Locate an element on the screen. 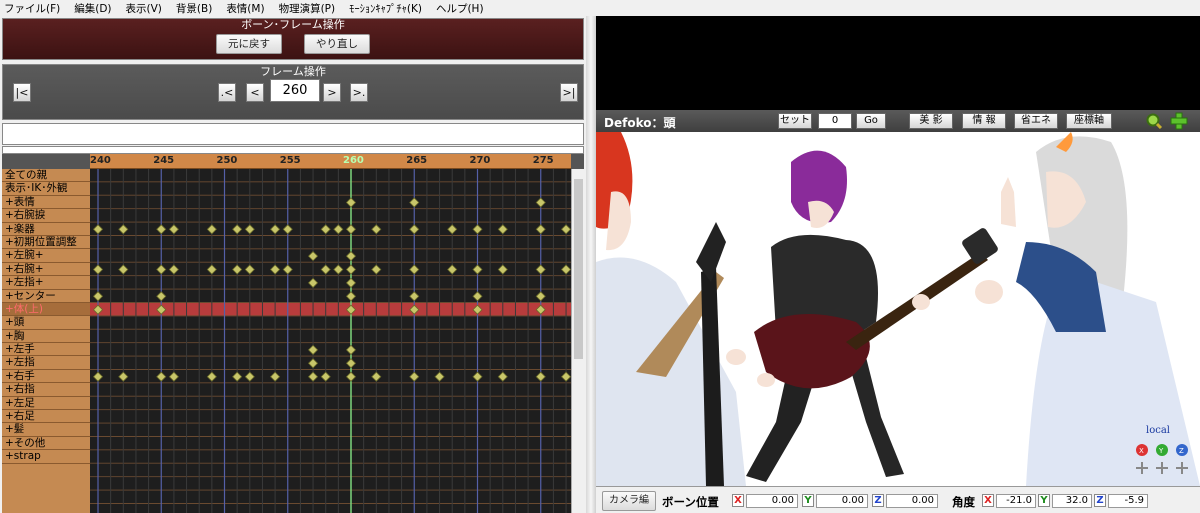 This screenshot has height=513, width=1200. frame-number-input: 260 is located at coordinates (295, 90).